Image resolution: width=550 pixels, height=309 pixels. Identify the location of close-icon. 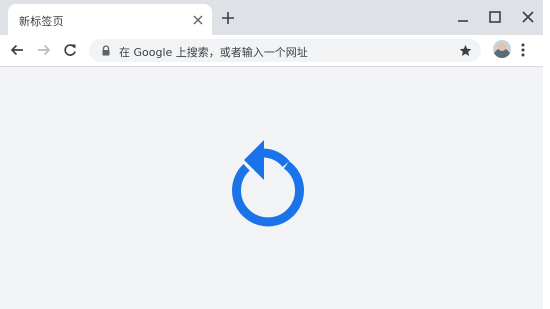
(198, 20).